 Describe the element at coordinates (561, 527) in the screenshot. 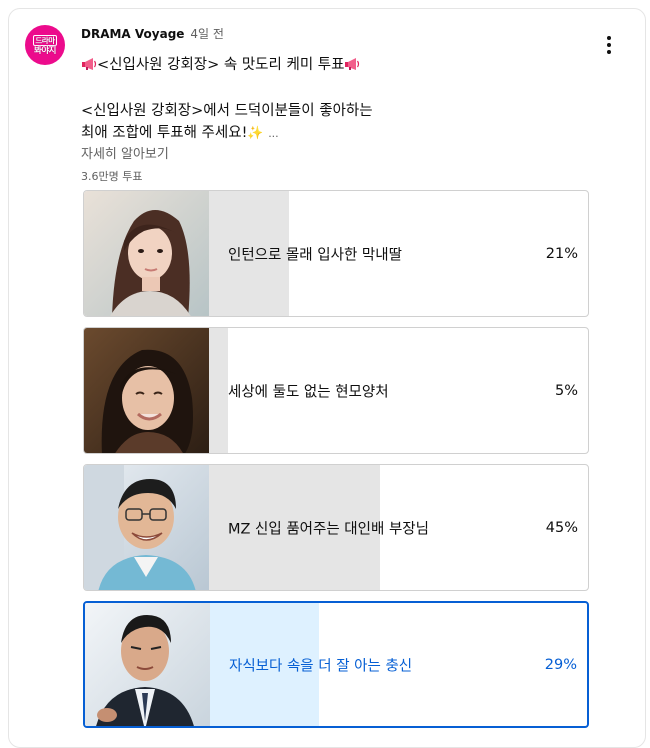

I see `poll-option-percent: 45%` at that location.